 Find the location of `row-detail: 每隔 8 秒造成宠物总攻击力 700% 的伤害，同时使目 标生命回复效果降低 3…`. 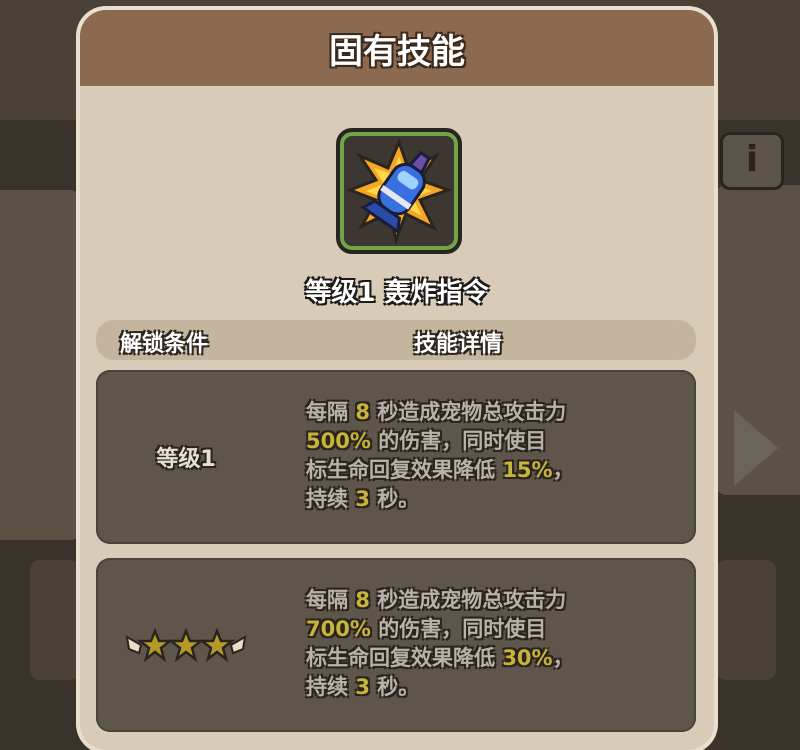

row-detail: 每隔 8 秒造成宠物总攻击力 700% 的伤害，同时使目 标生命回复效果降低 3… is located at coordinates (496, 644).